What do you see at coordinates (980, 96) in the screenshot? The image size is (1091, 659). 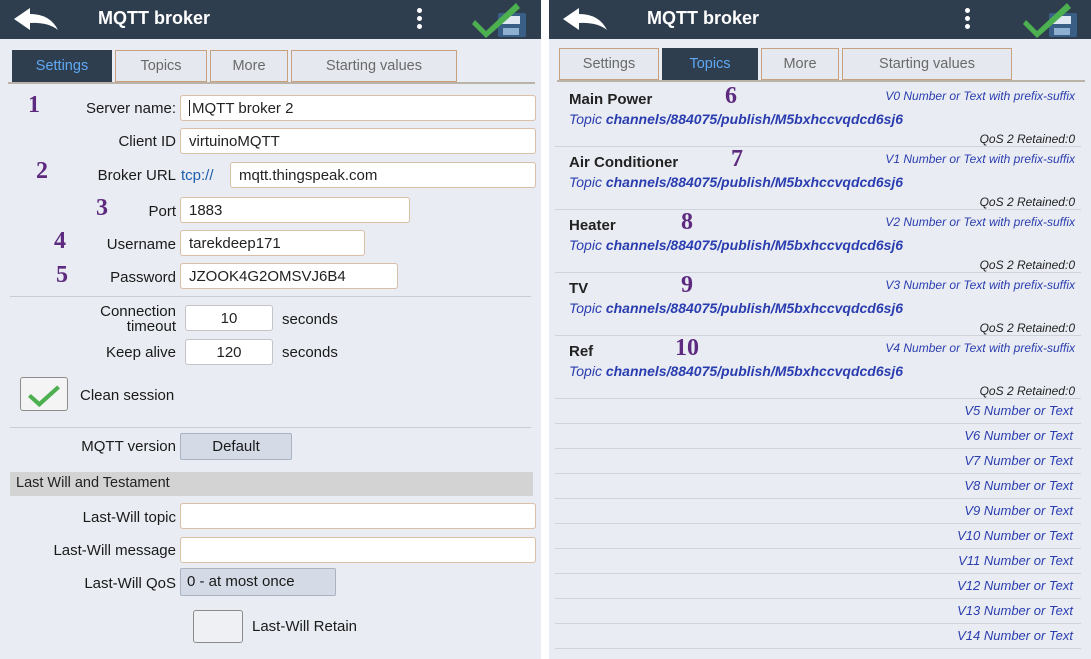 I see `topic-variable: V0 Number or Text with prefix-suffix` at bounding box center [980, 96].